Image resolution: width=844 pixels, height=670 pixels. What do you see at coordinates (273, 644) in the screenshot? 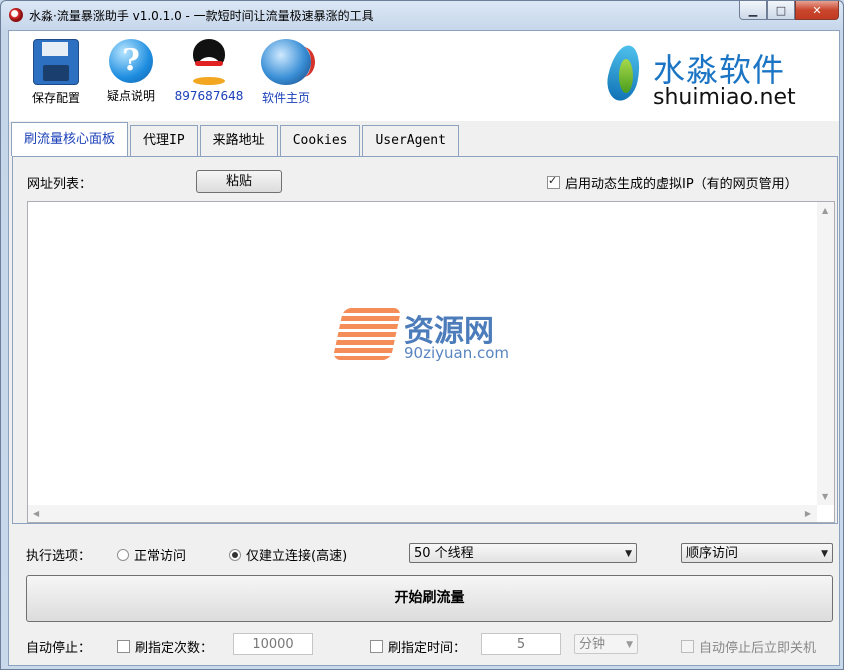
I see `count-input: 10000` at bounding box center [273, 644].